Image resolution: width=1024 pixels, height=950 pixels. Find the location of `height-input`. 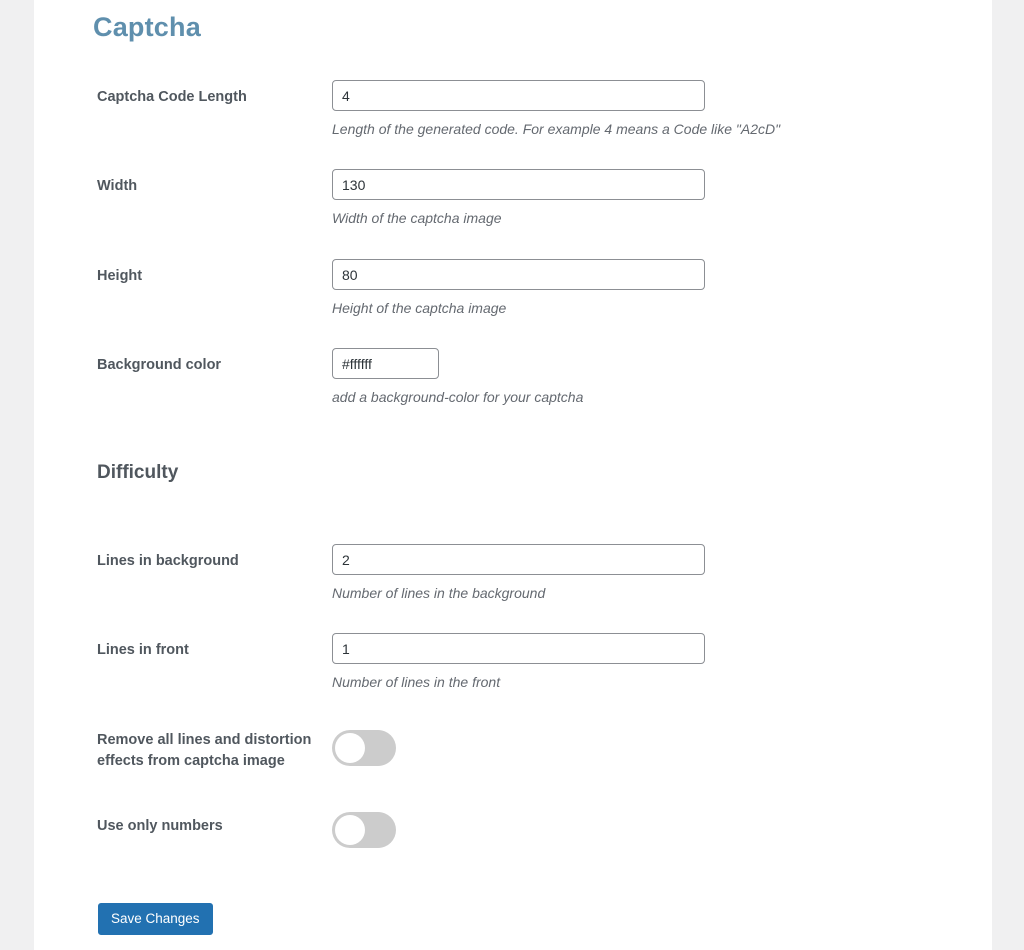

height-input is located at coordinates (518, 274).